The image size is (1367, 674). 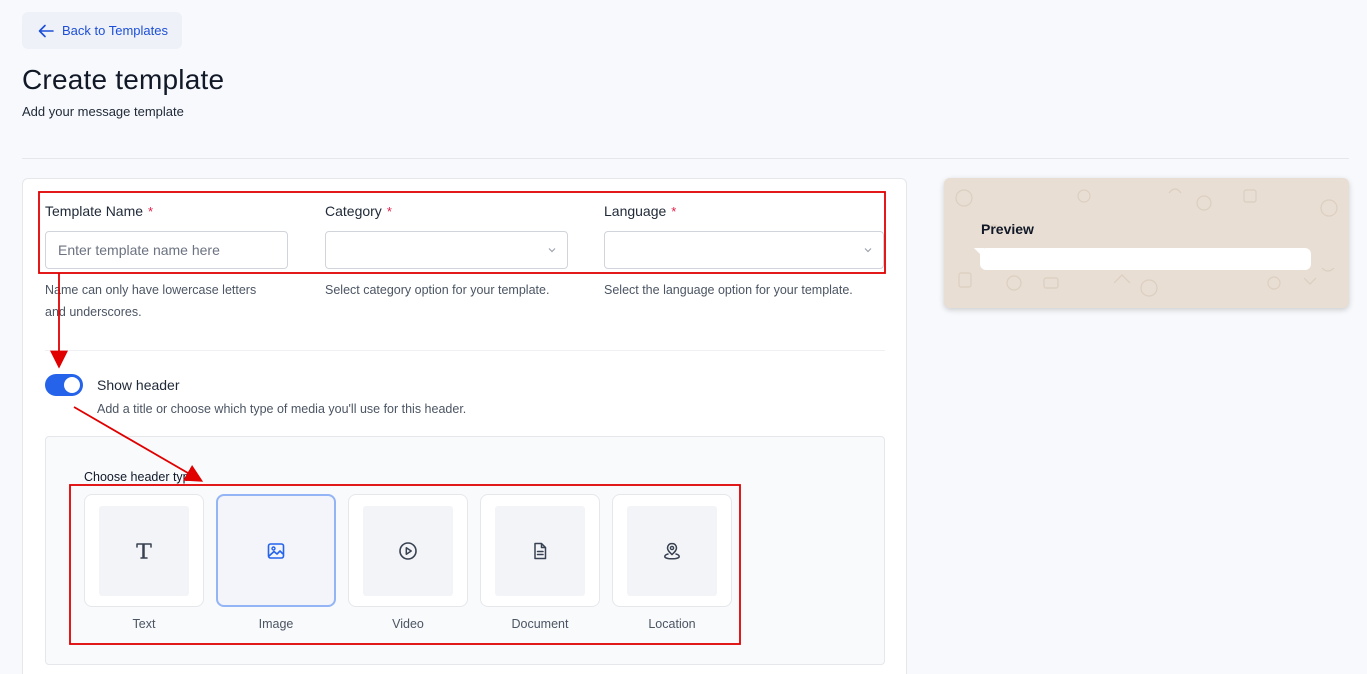 I want to click on header-type-text-card, so click(x=144, y=550).